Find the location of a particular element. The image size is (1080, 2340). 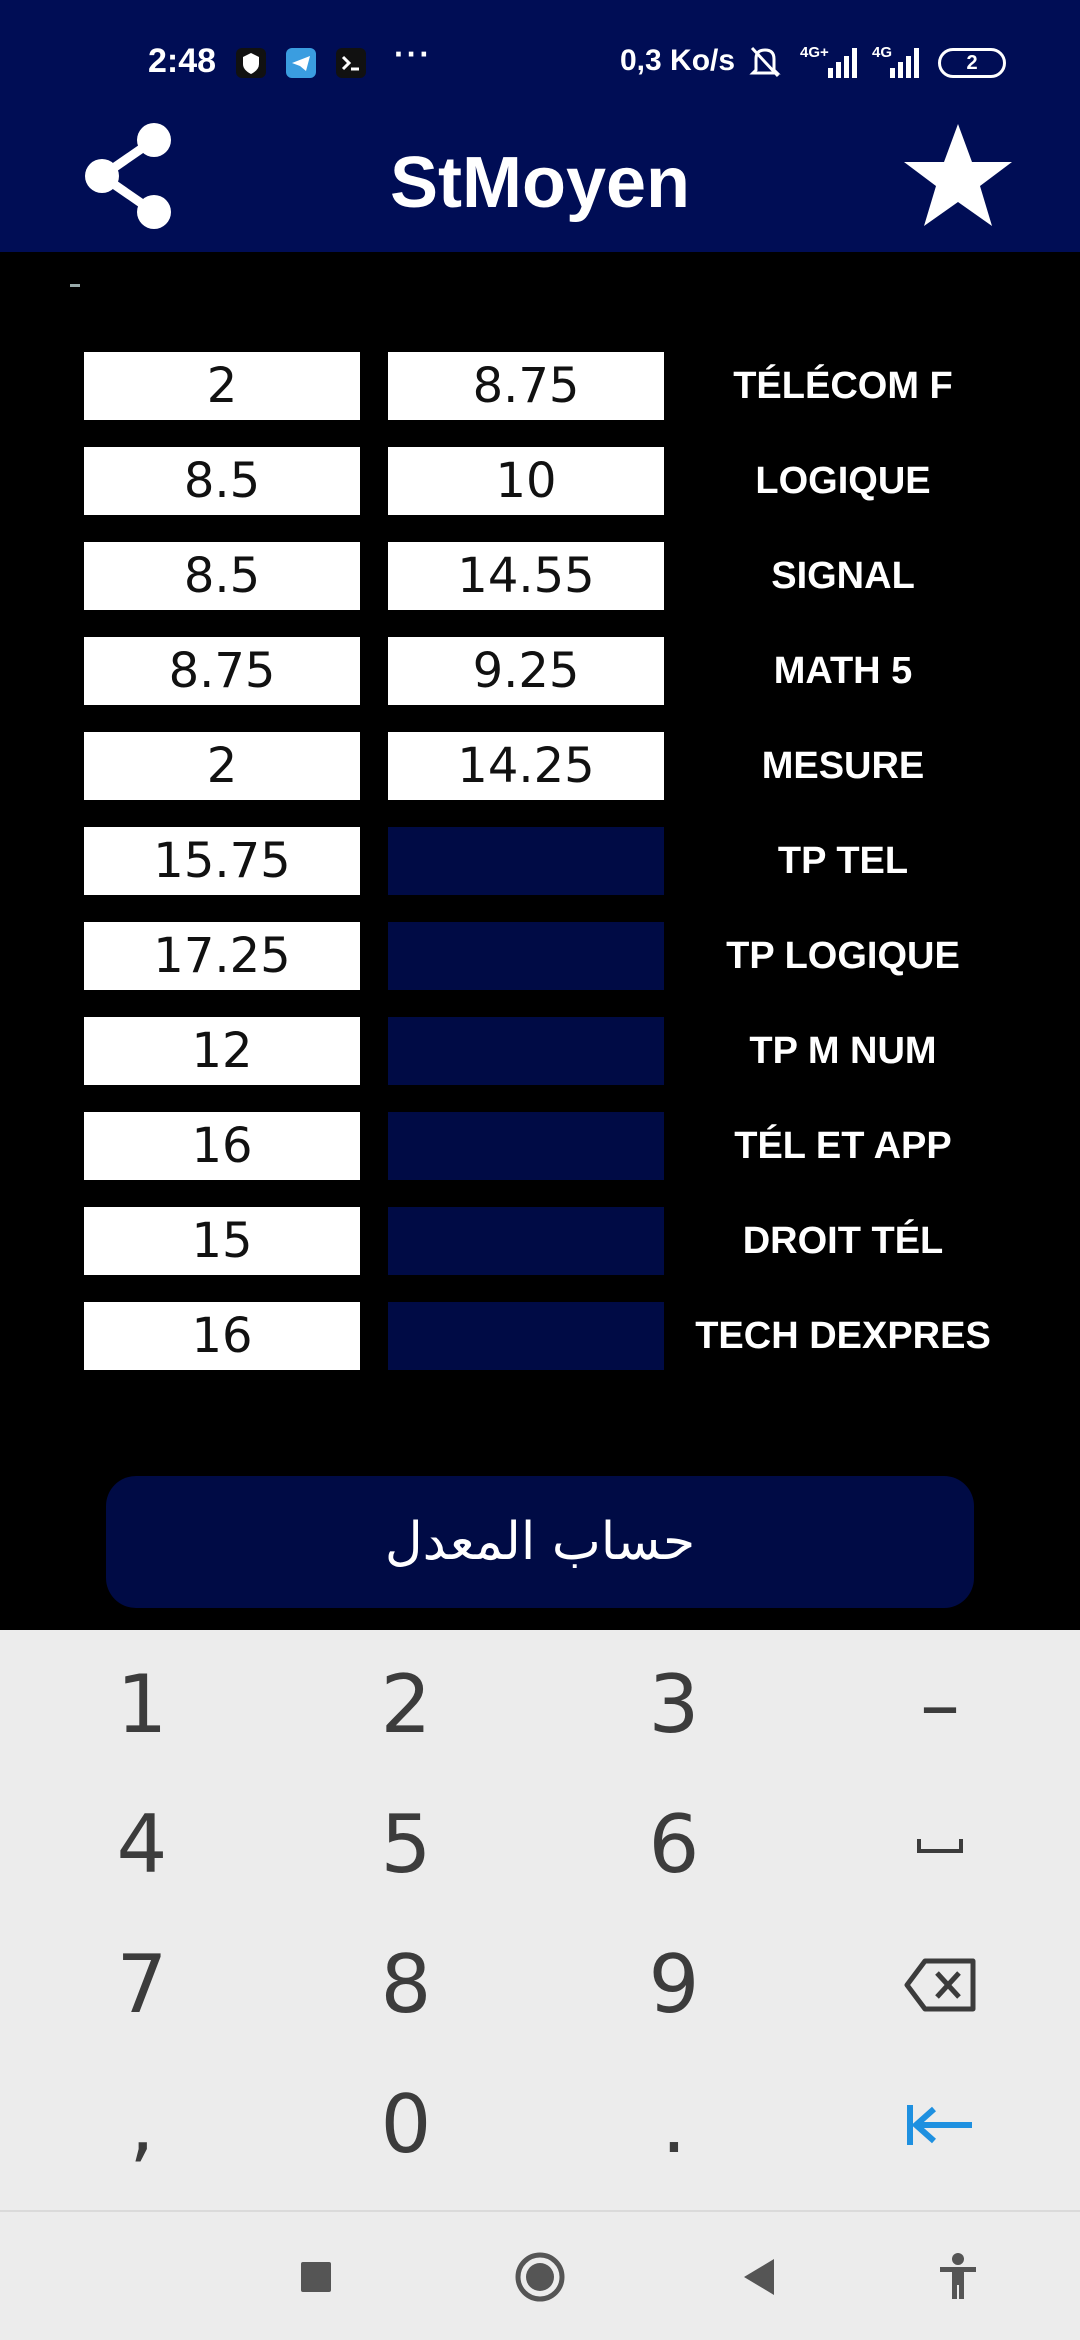

grade-input-col2: 8.75 is located at coordinates (526, 386).